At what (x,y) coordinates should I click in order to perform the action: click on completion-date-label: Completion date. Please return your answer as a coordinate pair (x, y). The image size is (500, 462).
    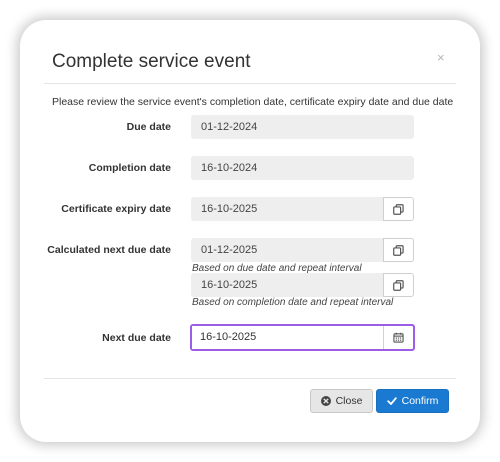
    Looking at the image, I should click on (129, 168).